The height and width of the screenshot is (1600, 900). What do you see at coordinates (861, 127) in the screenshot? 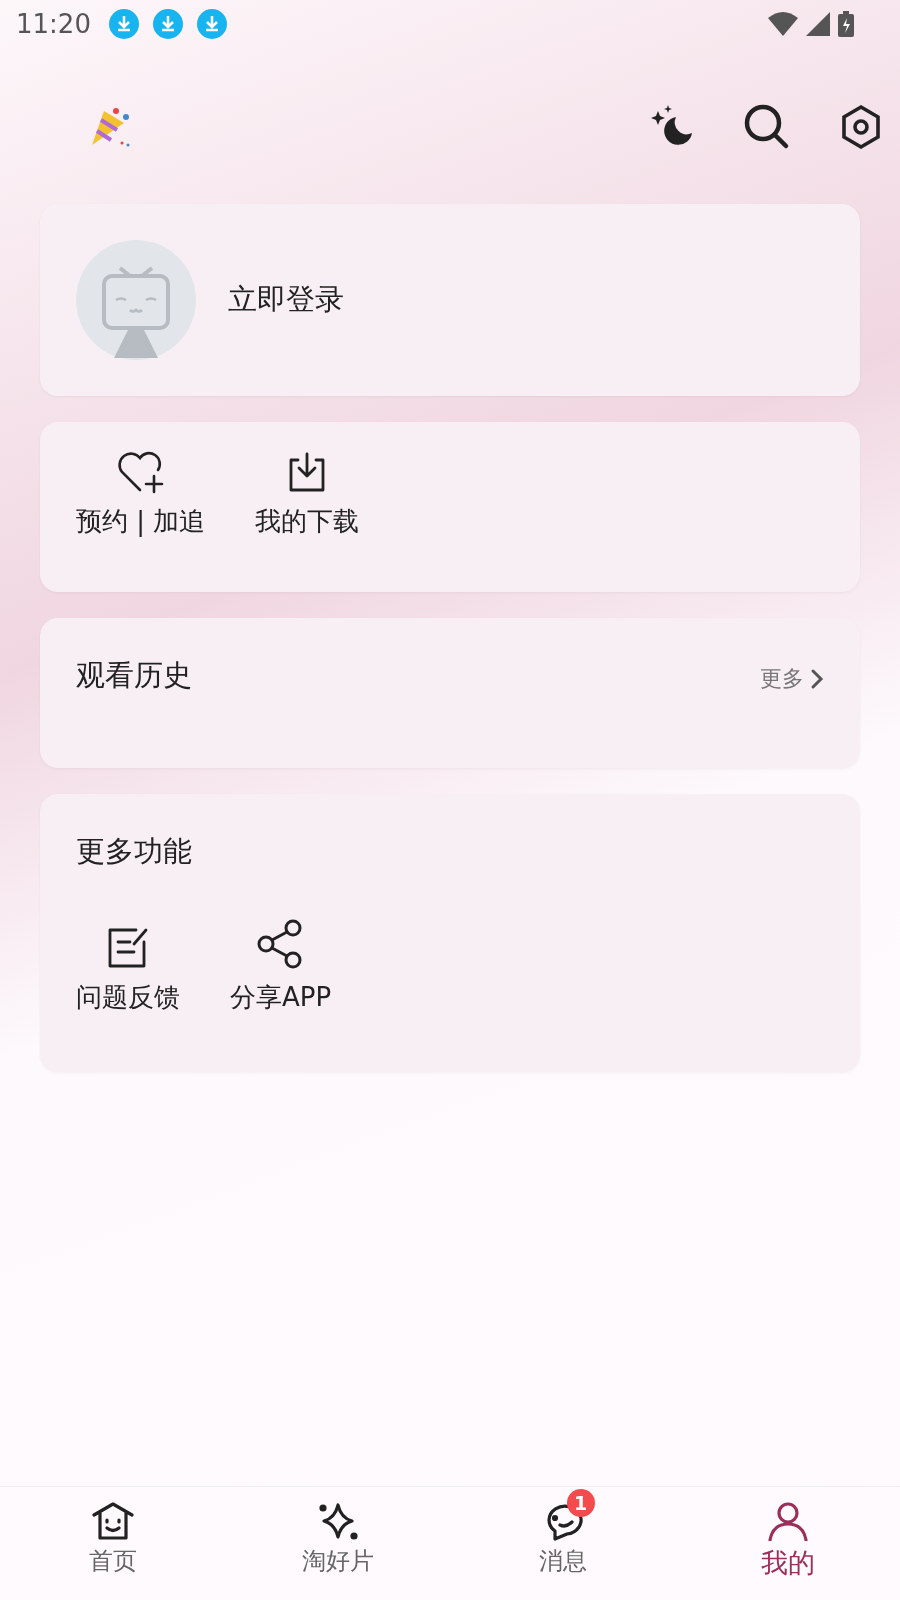
I see `settings-icon` at bounding box center [861, 127].